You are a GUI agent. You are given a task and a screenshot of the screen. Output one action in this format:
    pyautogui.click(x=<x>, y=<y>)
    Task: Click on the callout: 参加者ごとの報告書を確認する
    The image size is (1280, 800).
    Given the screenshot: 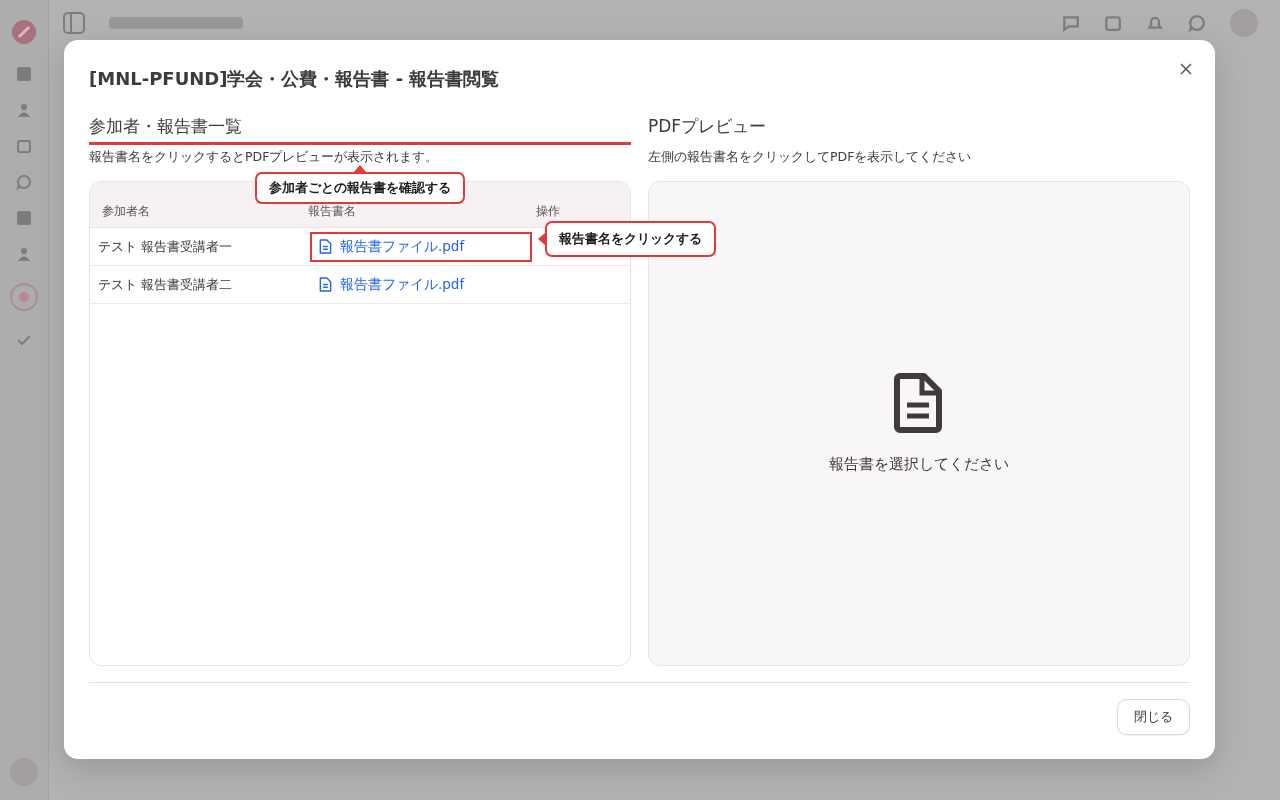 What is the action you would take?
    pyautogui.click(x=360, y=188)
    